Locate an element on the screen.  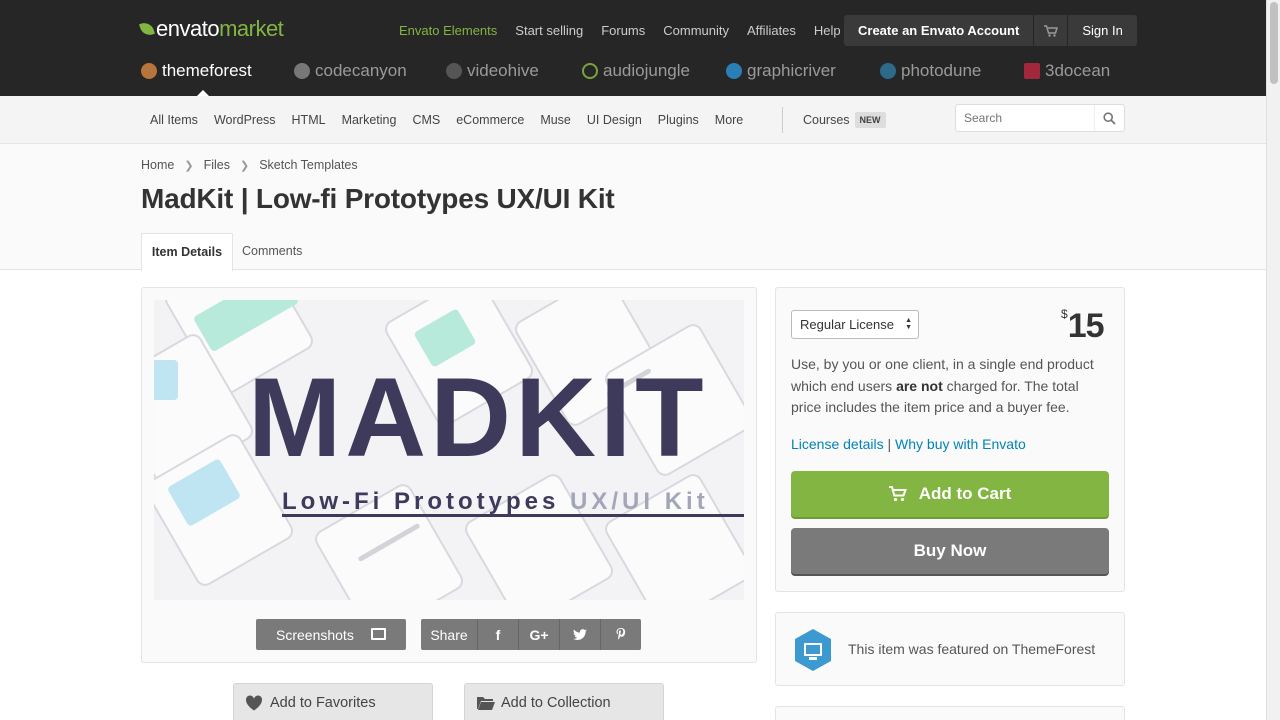
site-label: videohive is located at coordinates (503, 70).